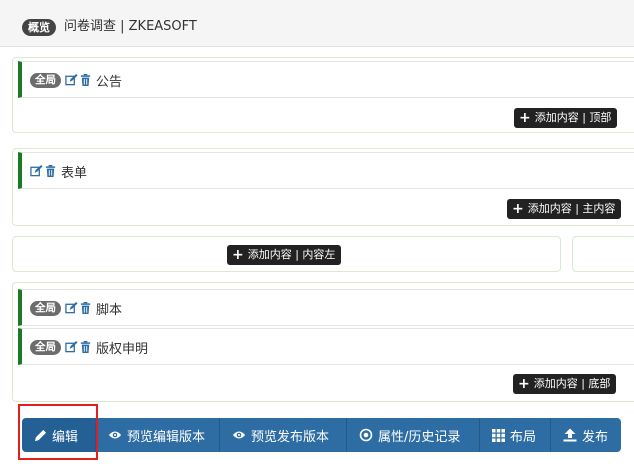 The image size is (634, 470). I want to click on widget-form: 表单, so click(326, 170).